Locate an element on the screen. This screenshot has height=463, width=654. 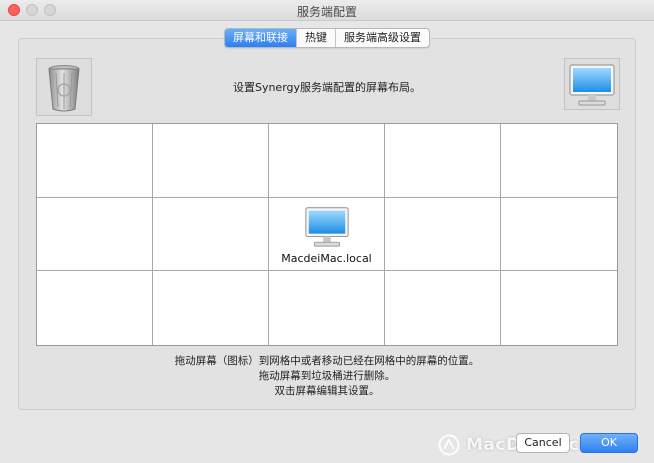
grid-cell: MacdeiMac.local is located at coordinates (327, 234).